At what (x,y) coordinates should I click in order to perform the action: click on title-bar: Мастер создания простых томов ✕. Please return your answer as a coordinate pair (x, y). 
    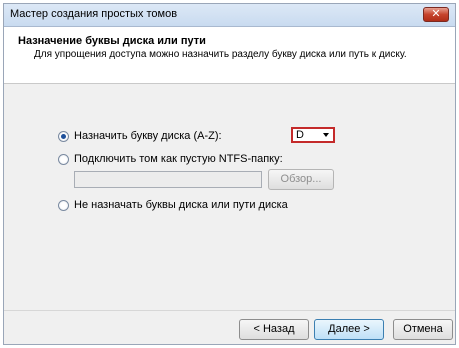
    Looking at the image, I should click on (229, 15).